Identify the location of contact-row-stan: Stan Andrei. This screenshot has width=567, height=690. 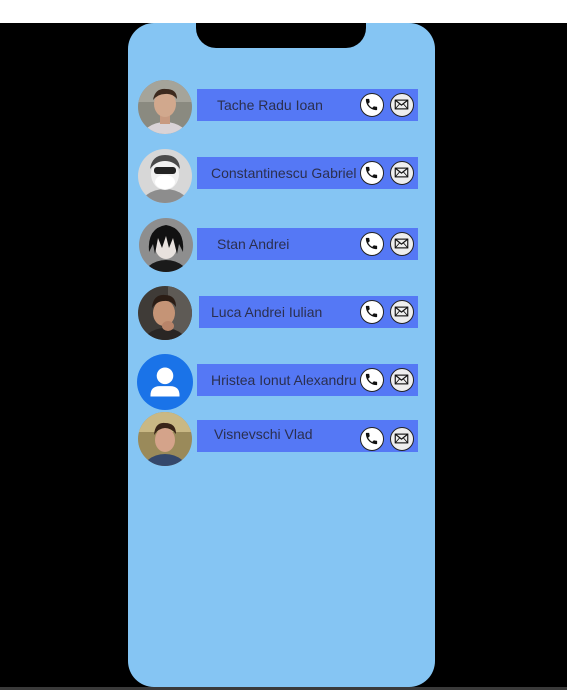
(307, 244).